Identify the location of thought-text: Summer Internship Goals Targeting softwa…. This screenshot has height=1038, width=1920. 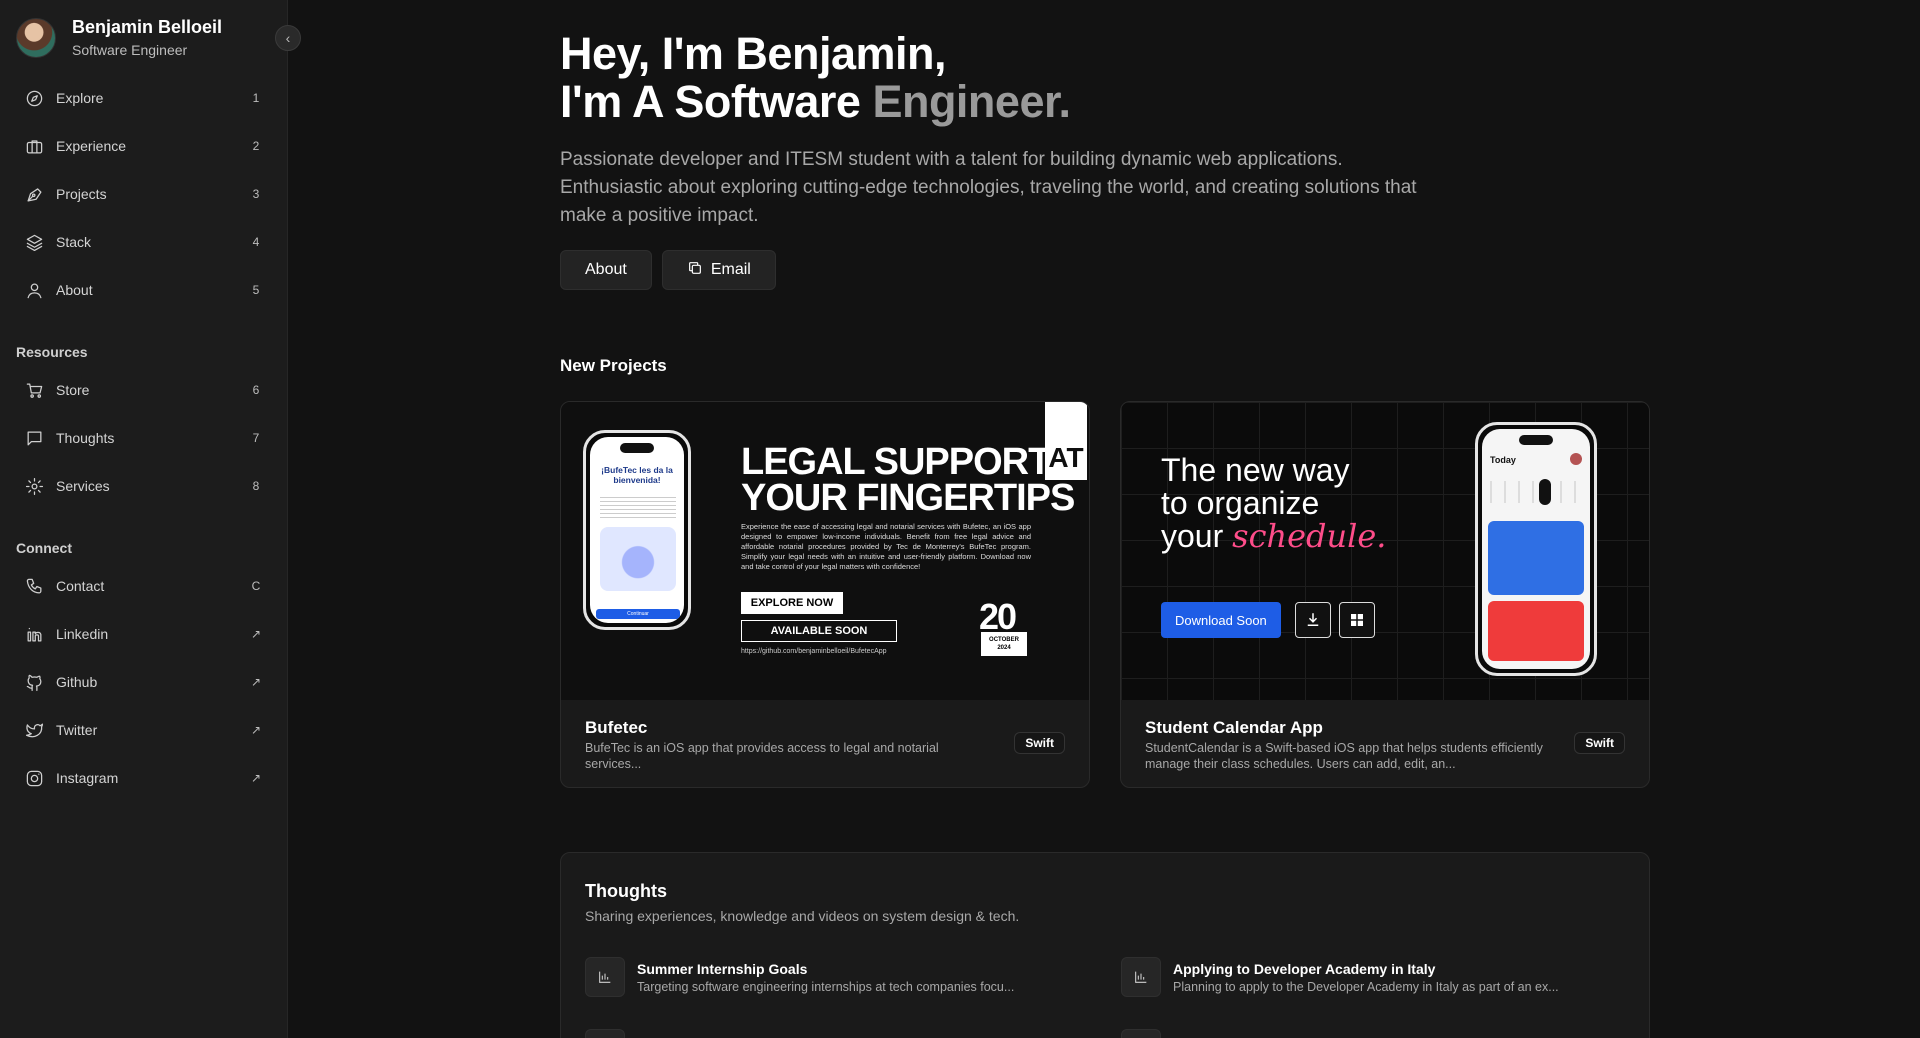
(852, 977).